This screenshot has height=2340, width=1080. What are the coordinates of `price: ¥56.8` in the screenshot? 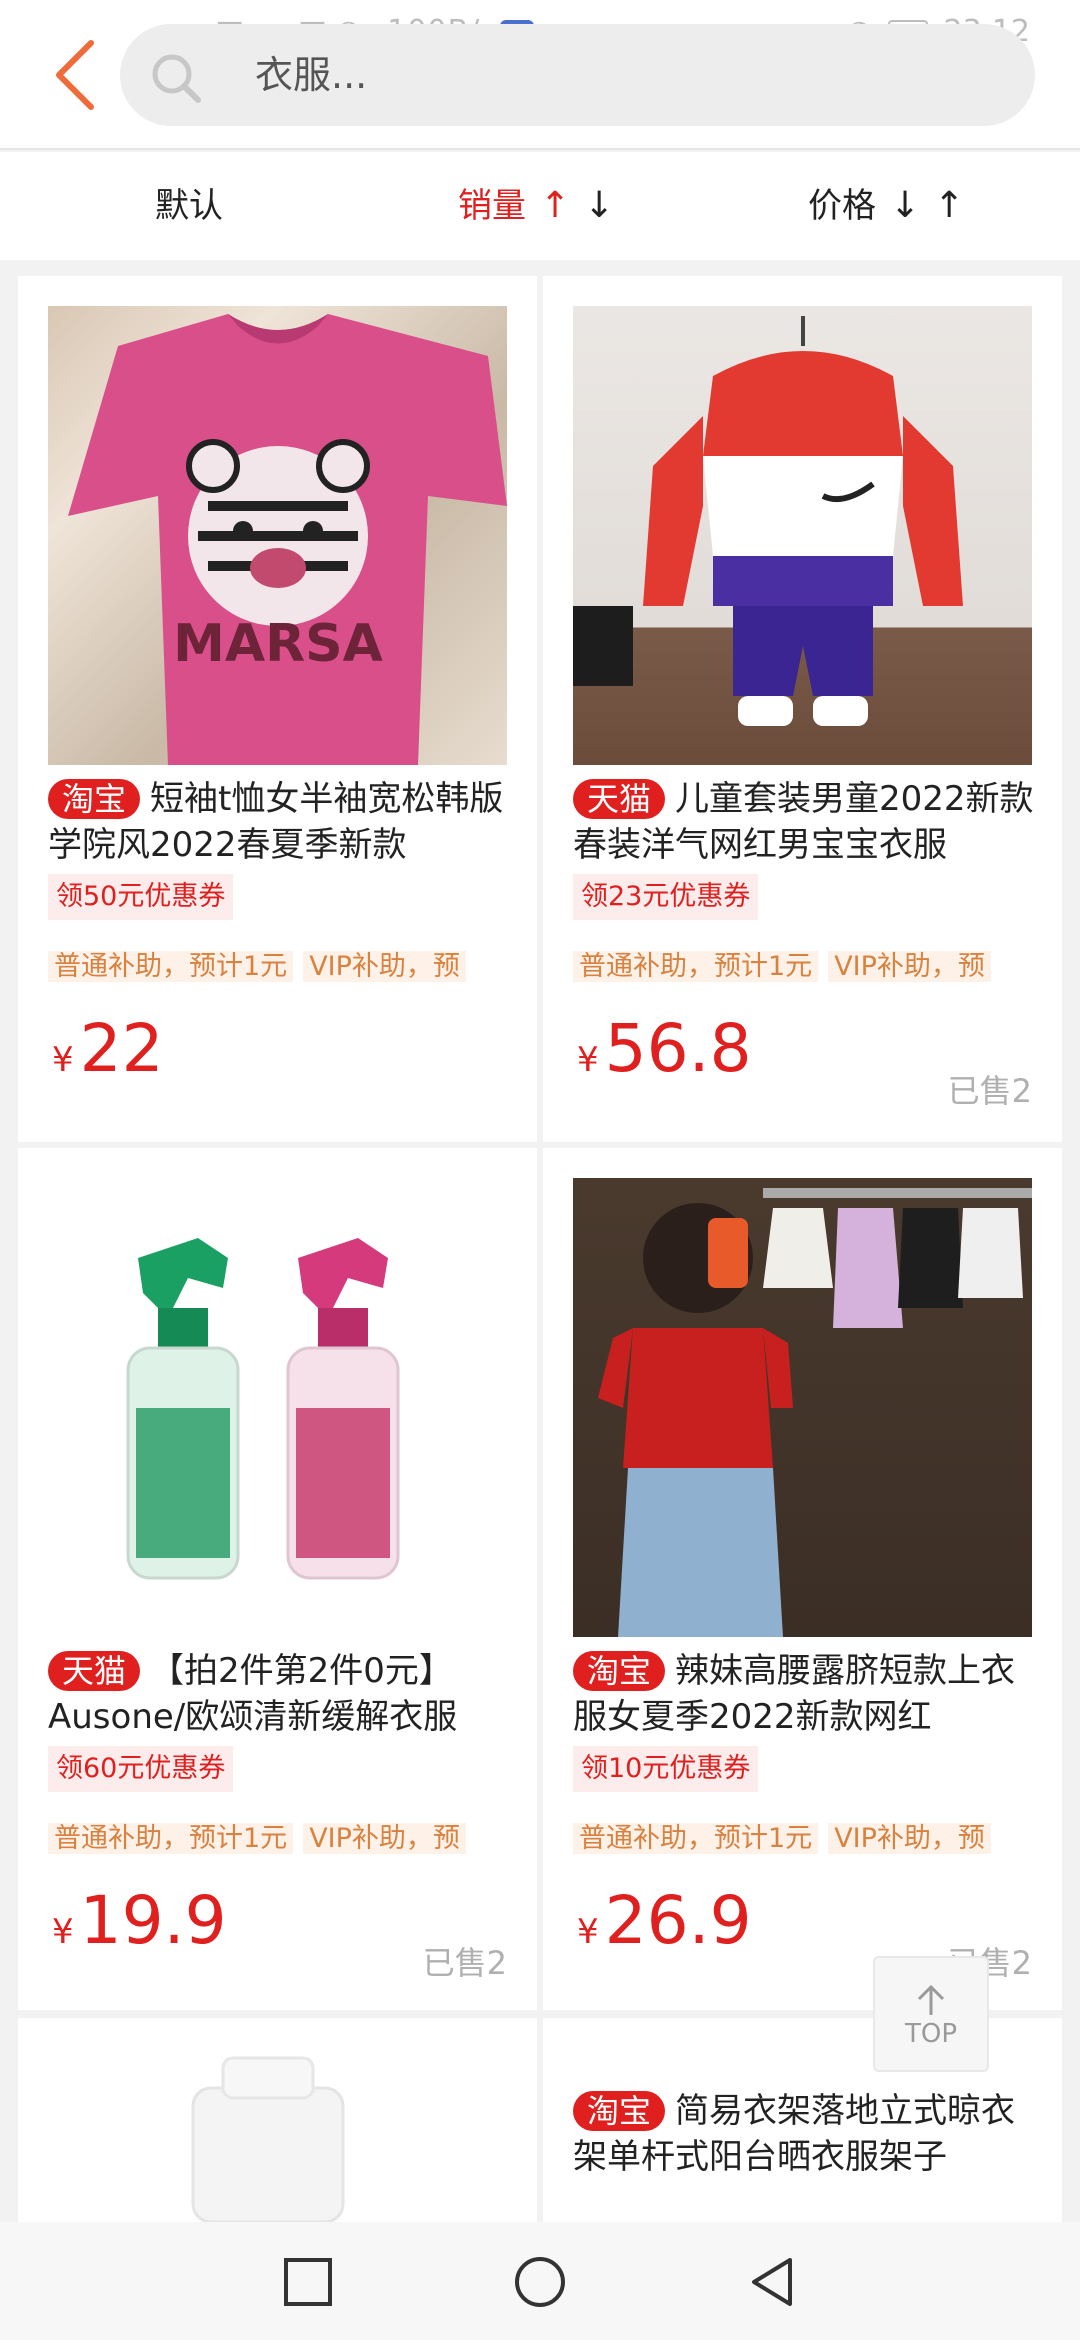 It's located at (664, 1054).